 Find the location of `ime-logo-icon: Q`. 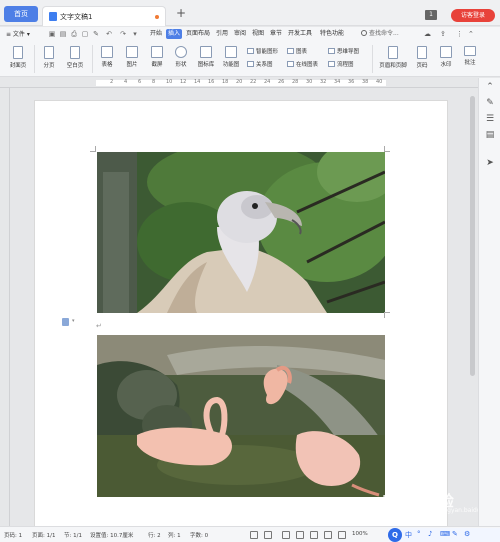

ime-logo-icon: Q is located at coordinates (395, 535).